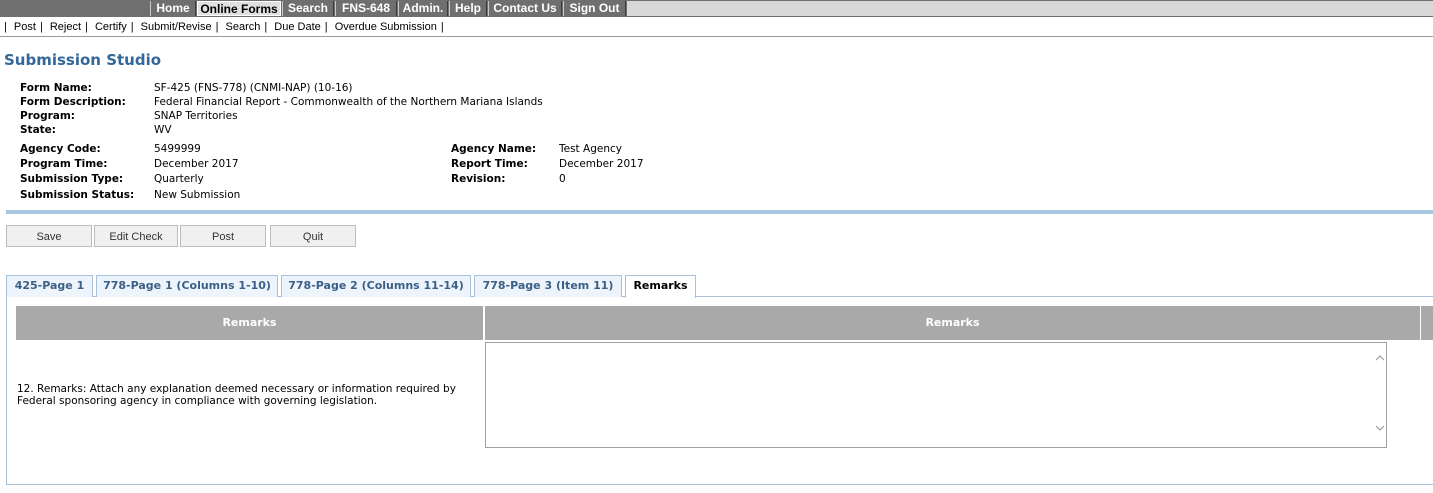 This screenshot has height=493, width=1433. I want to click on submission-status-value: New Submission, so click(197, 195).